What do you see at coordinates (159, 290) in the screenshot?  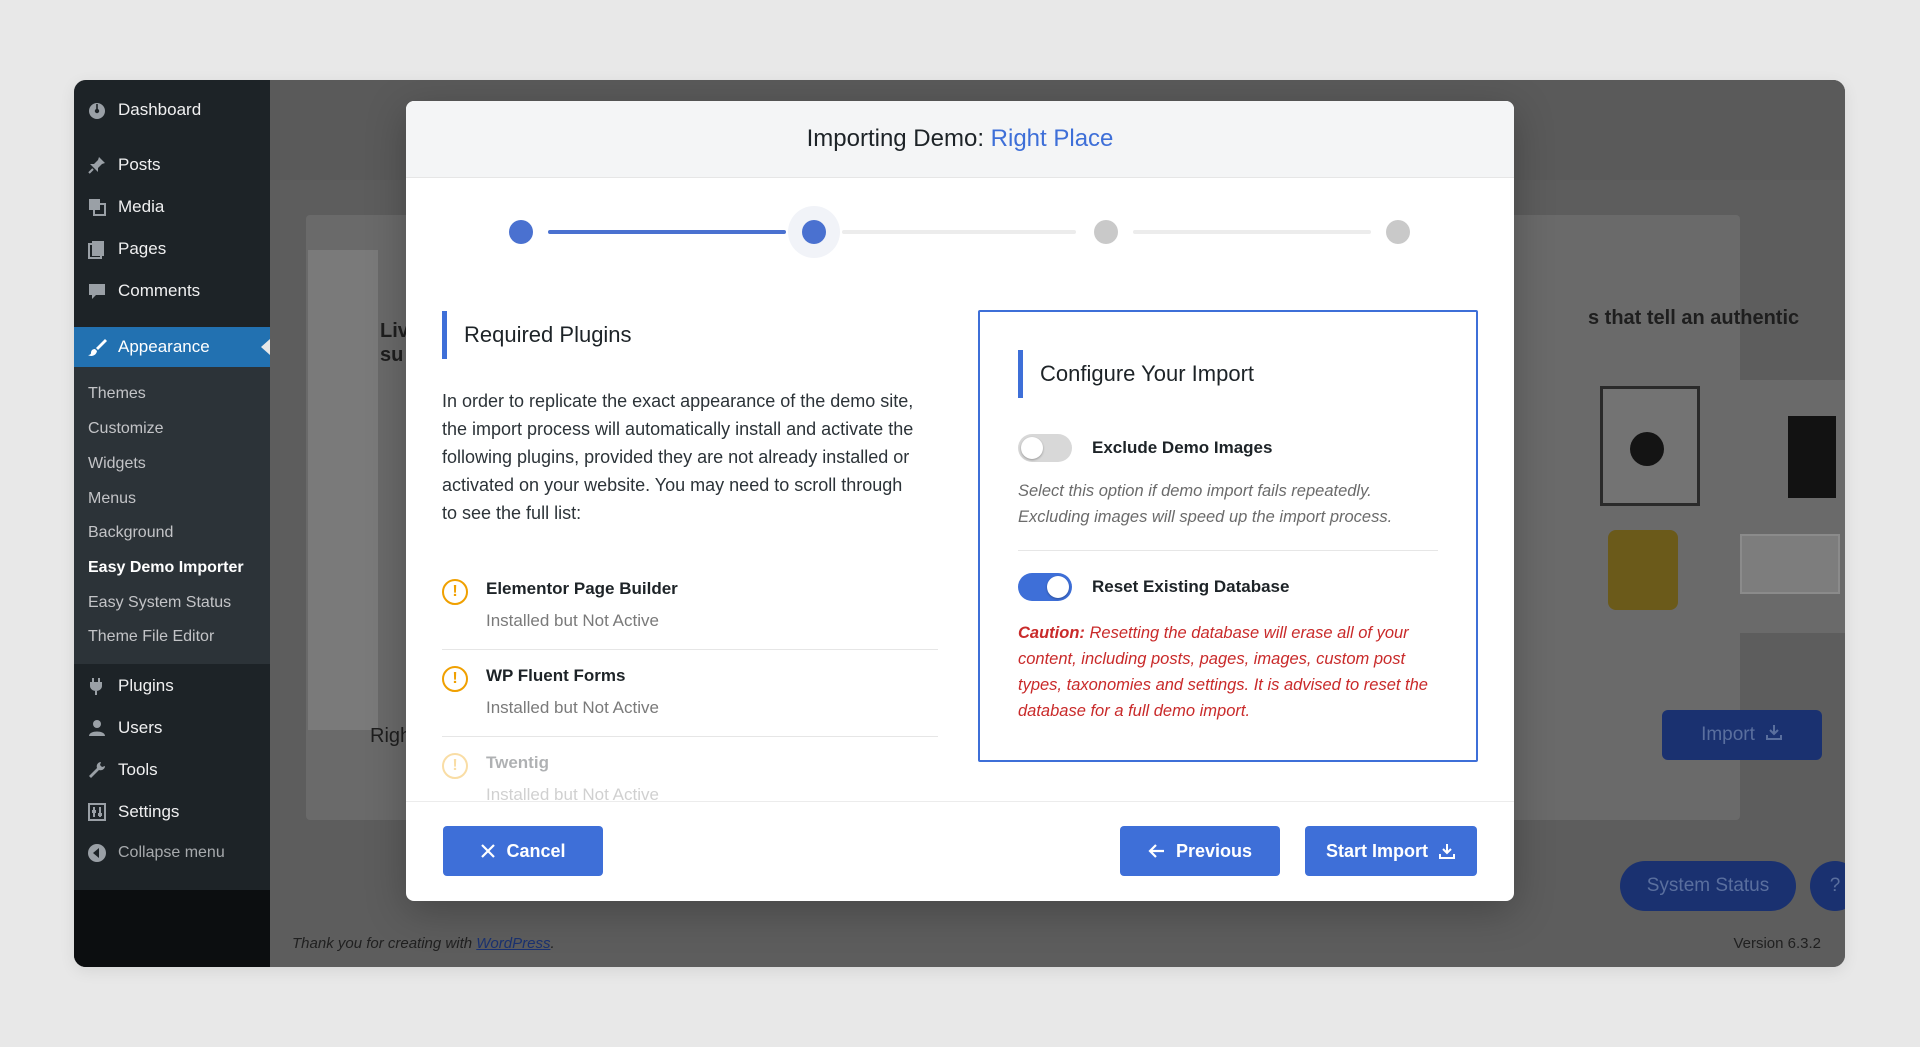 I see `sidebar-item-label: Comments` at bounding box center [159, 290].